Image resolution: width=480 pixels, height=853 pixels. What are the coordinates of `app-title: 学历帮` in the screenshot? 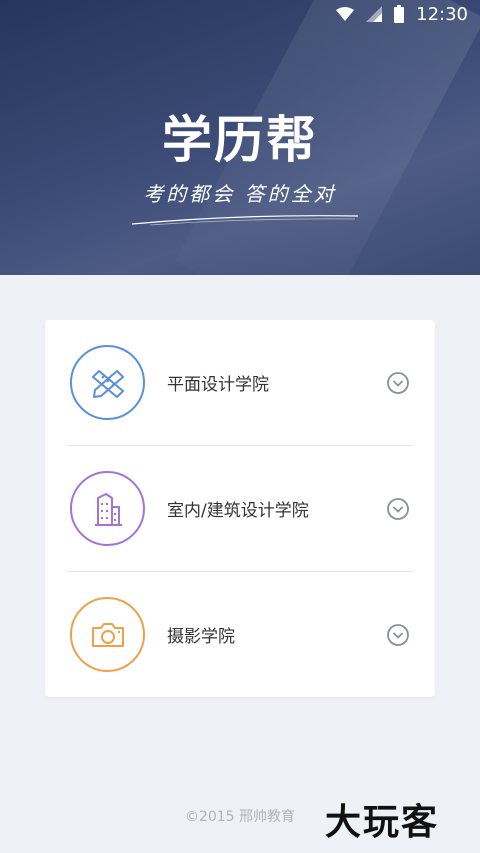 It's located at (240, 140).